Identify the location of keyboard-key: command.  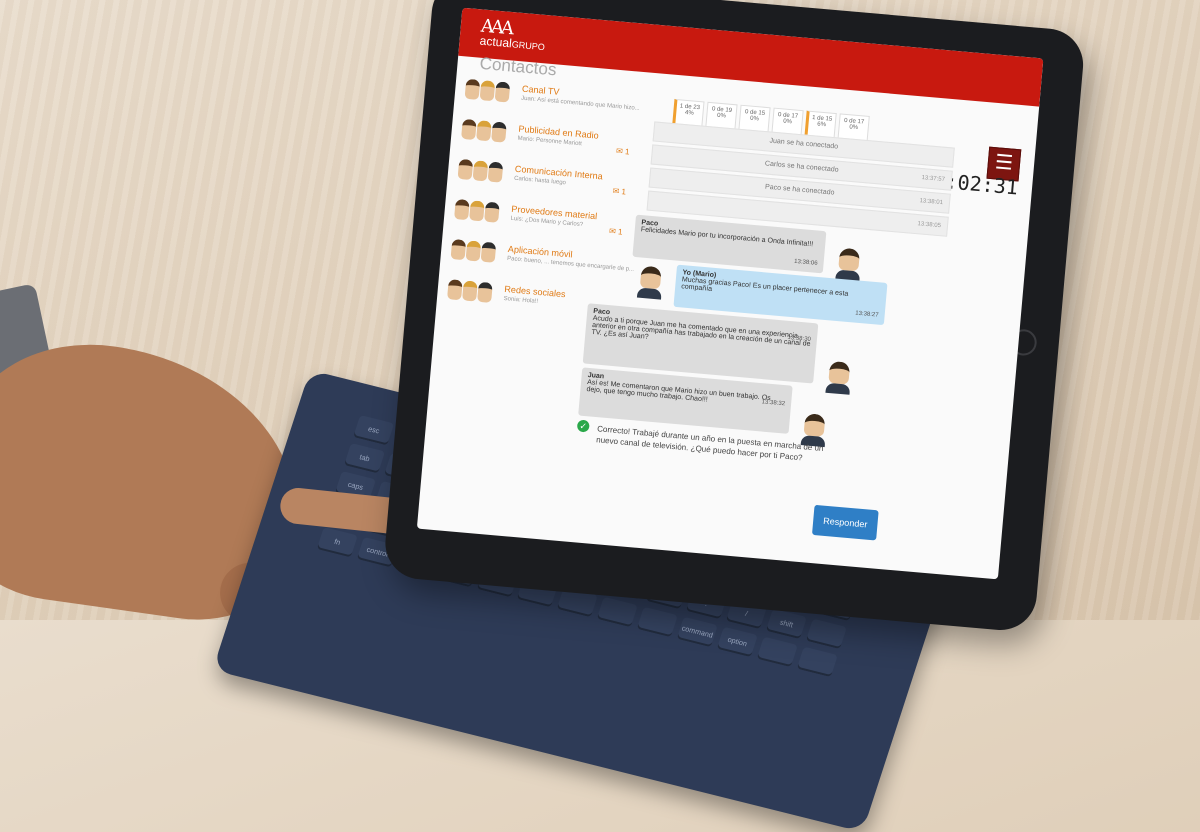
(697, 632).